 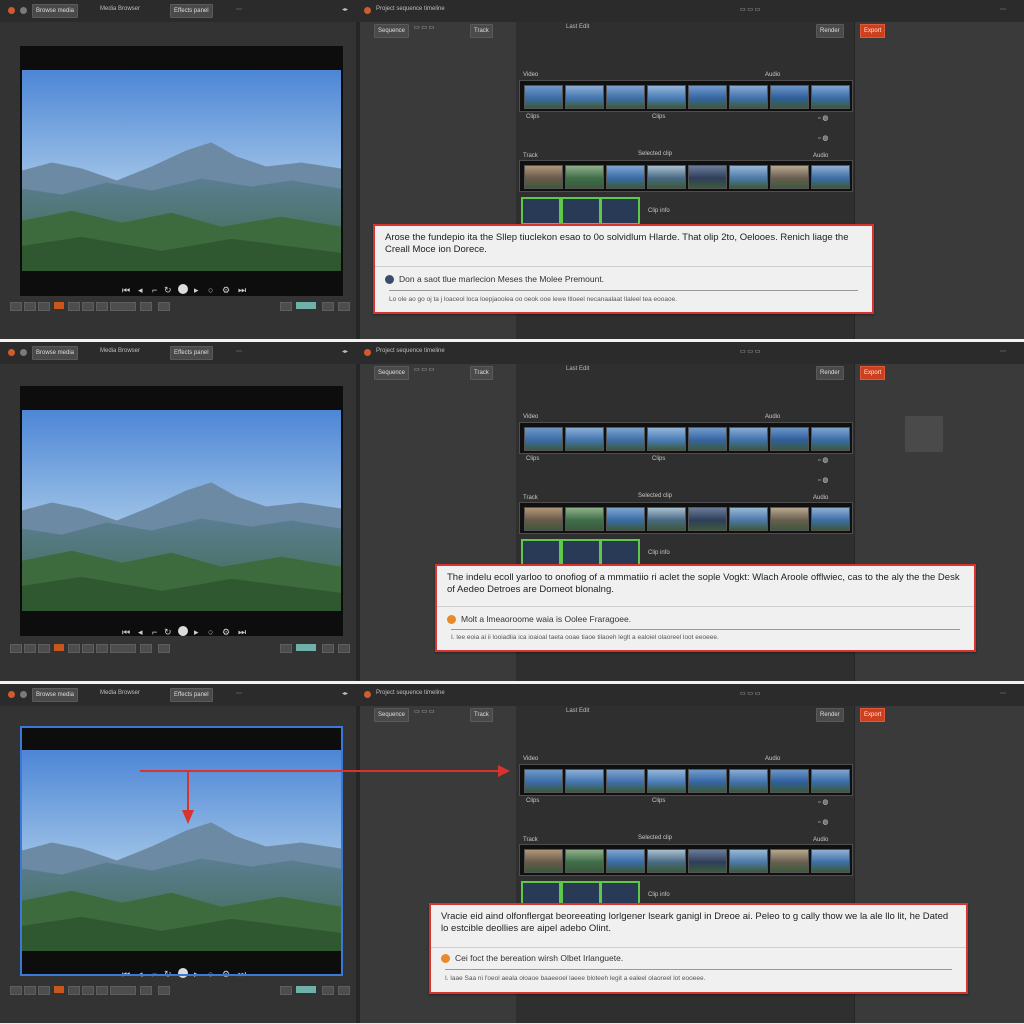 What do you see at coordinates (328, 648) in the screenshot?
I see `export-chip` at bounding box center [328, 648].